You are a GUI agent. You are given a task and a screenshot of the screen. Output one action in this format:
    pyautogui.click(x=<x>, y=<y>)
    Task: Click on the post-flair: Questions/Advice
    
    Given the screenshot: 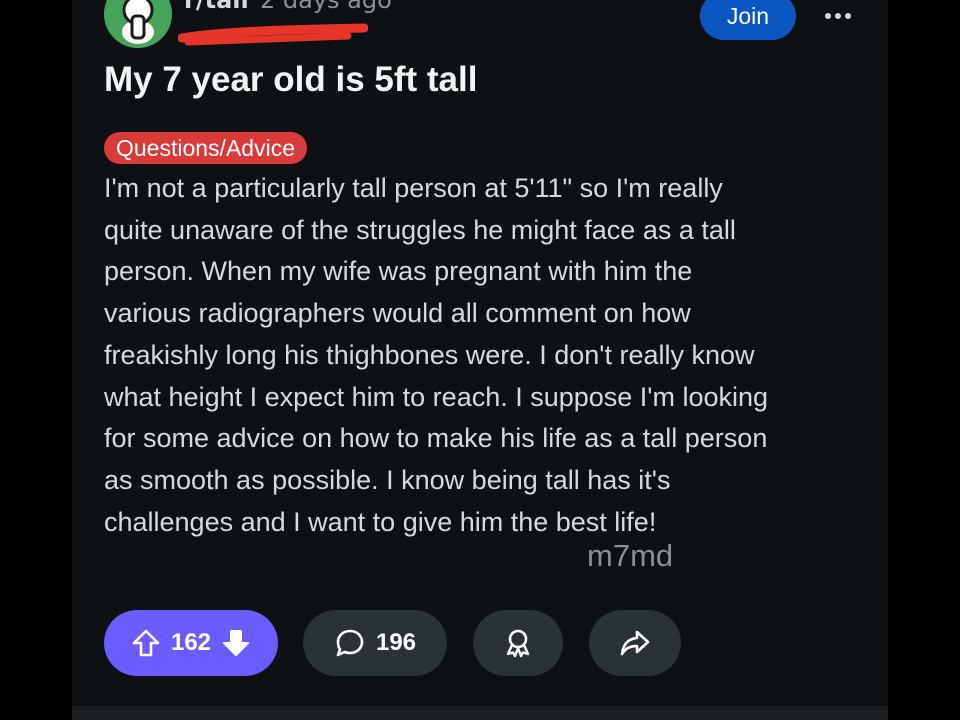 What is the action you would take?
    pyautogui.click(x=205, y=148)
    